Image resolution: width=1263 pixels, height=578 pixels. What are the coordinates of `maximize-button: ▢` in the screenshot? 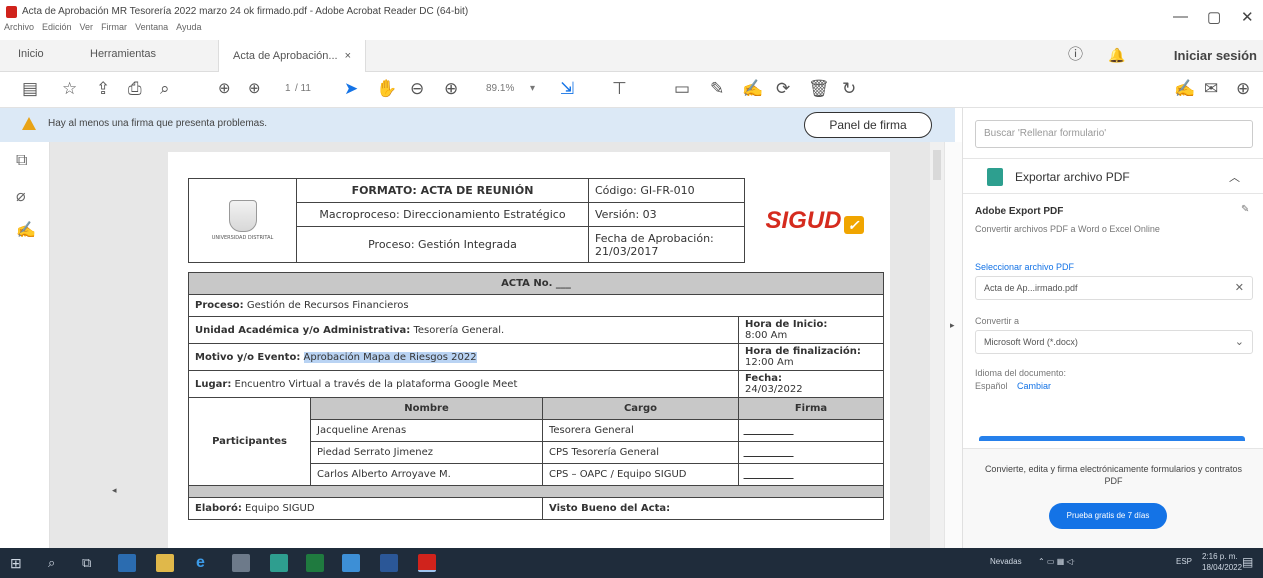 It's located at (1214, 17).